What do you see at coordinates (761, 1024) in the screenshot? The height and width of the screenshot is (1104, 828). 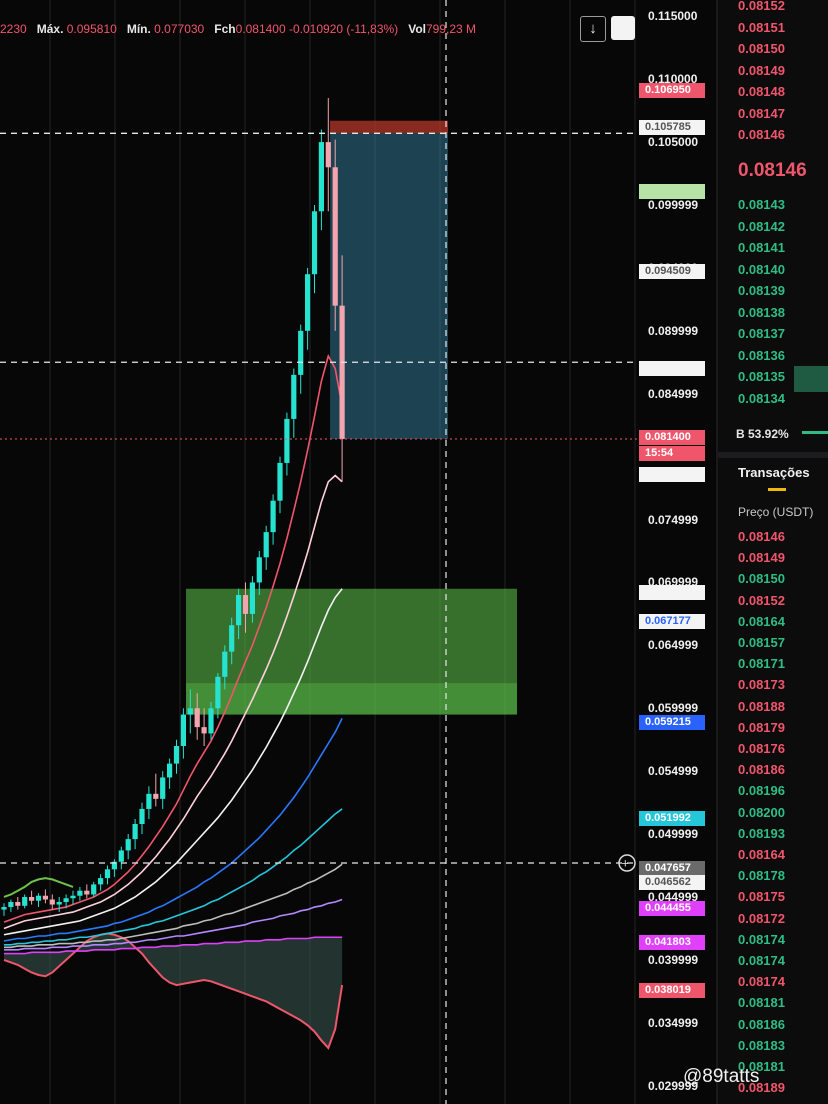 I see `trade-price: 0.08186` at bounding box center [761, 1024].